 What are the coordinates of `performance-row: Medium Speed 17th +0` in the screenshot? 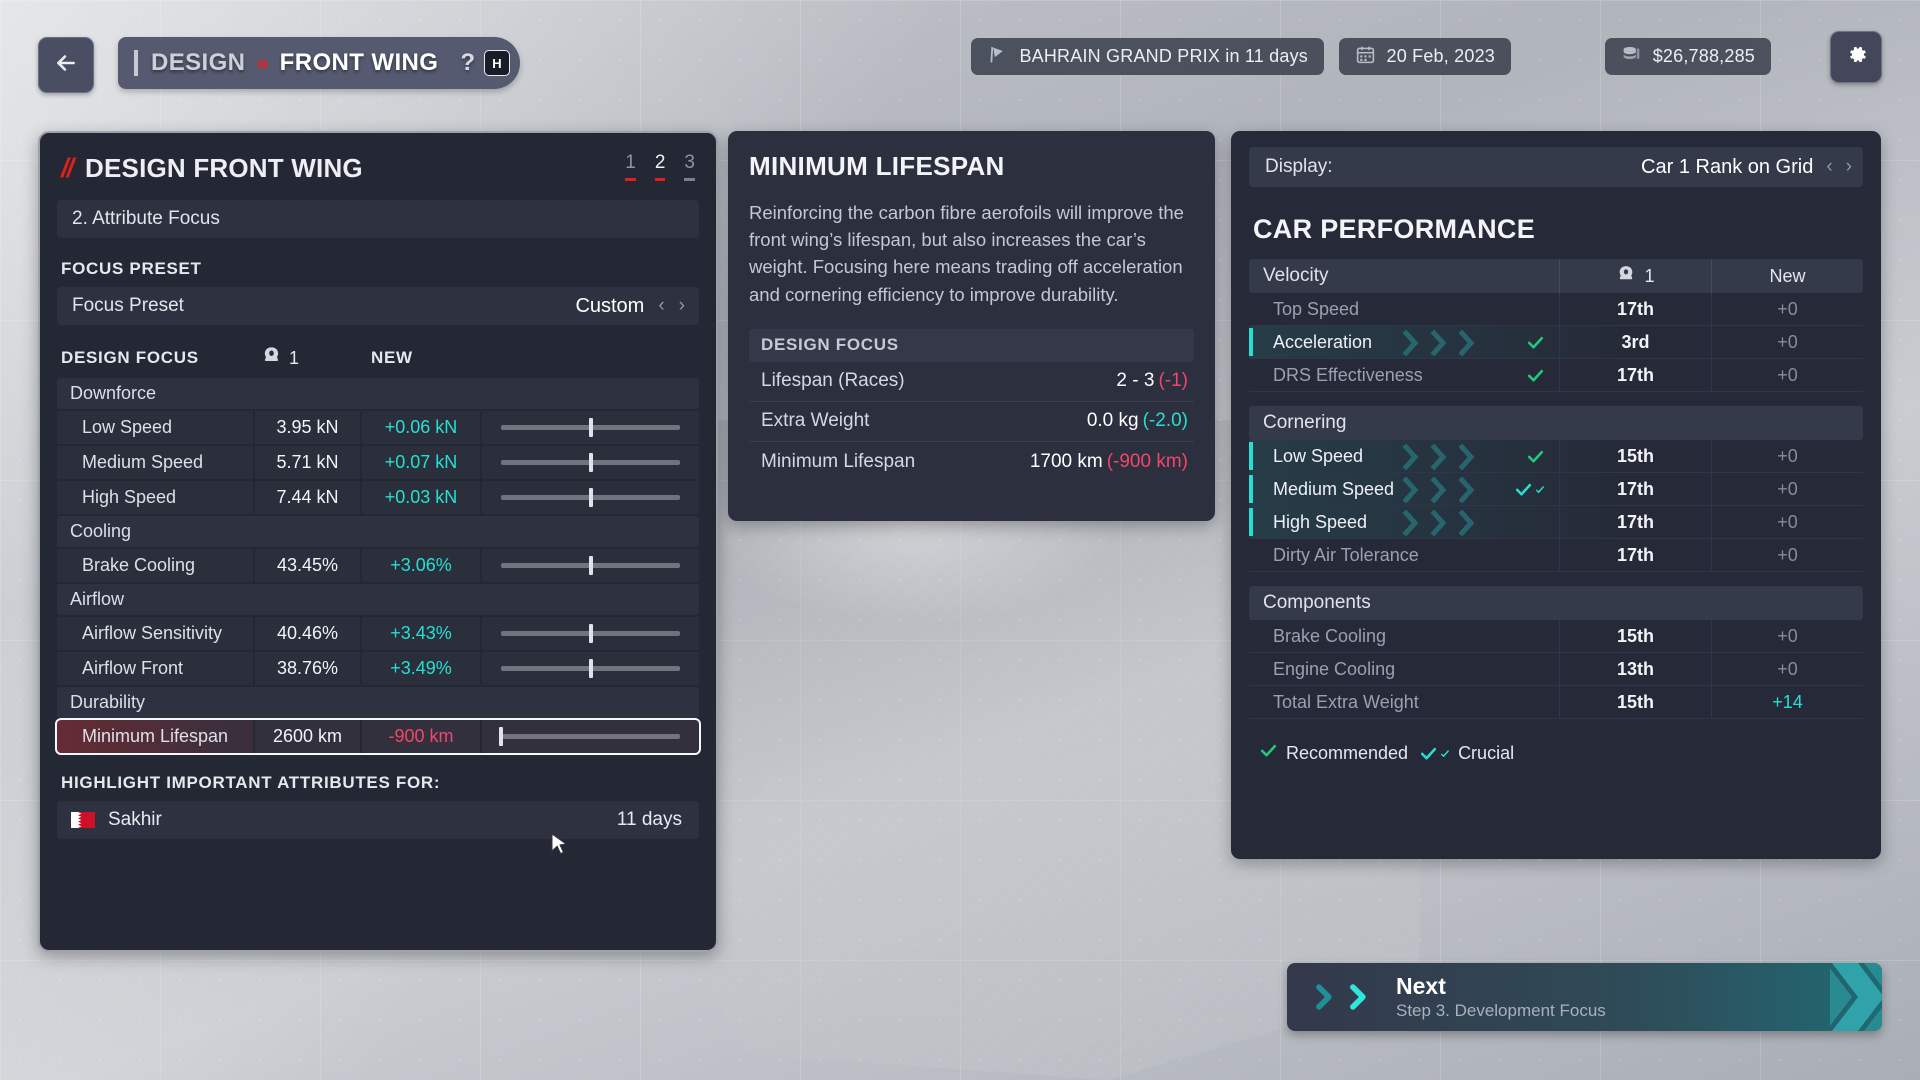 It's located at (1556, 489).